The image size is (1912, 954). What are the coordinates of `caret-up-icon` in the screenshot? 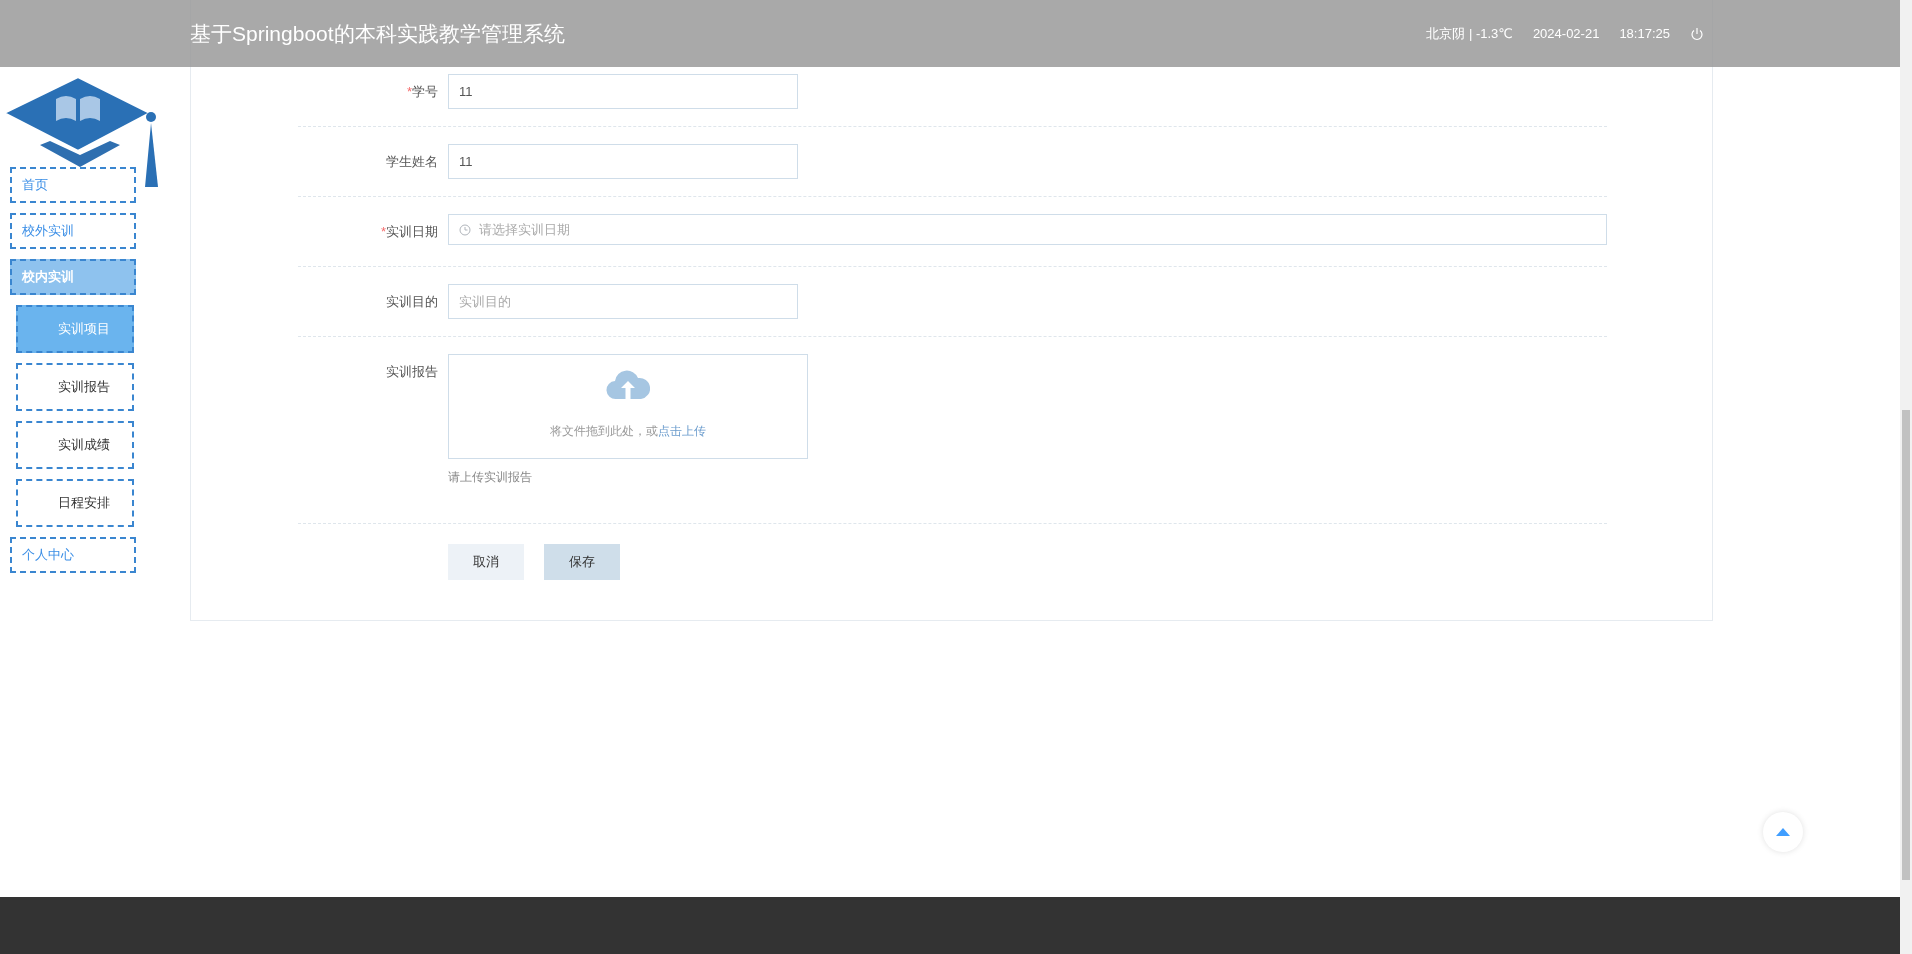 It's located at (1783, 832).